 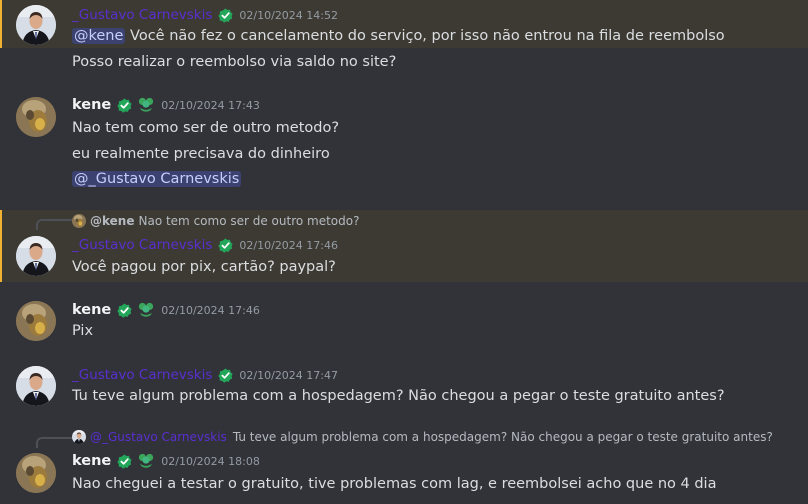 I want to click on message-header: kene 02/10/2024 18:08, so click(x=166, y=461).